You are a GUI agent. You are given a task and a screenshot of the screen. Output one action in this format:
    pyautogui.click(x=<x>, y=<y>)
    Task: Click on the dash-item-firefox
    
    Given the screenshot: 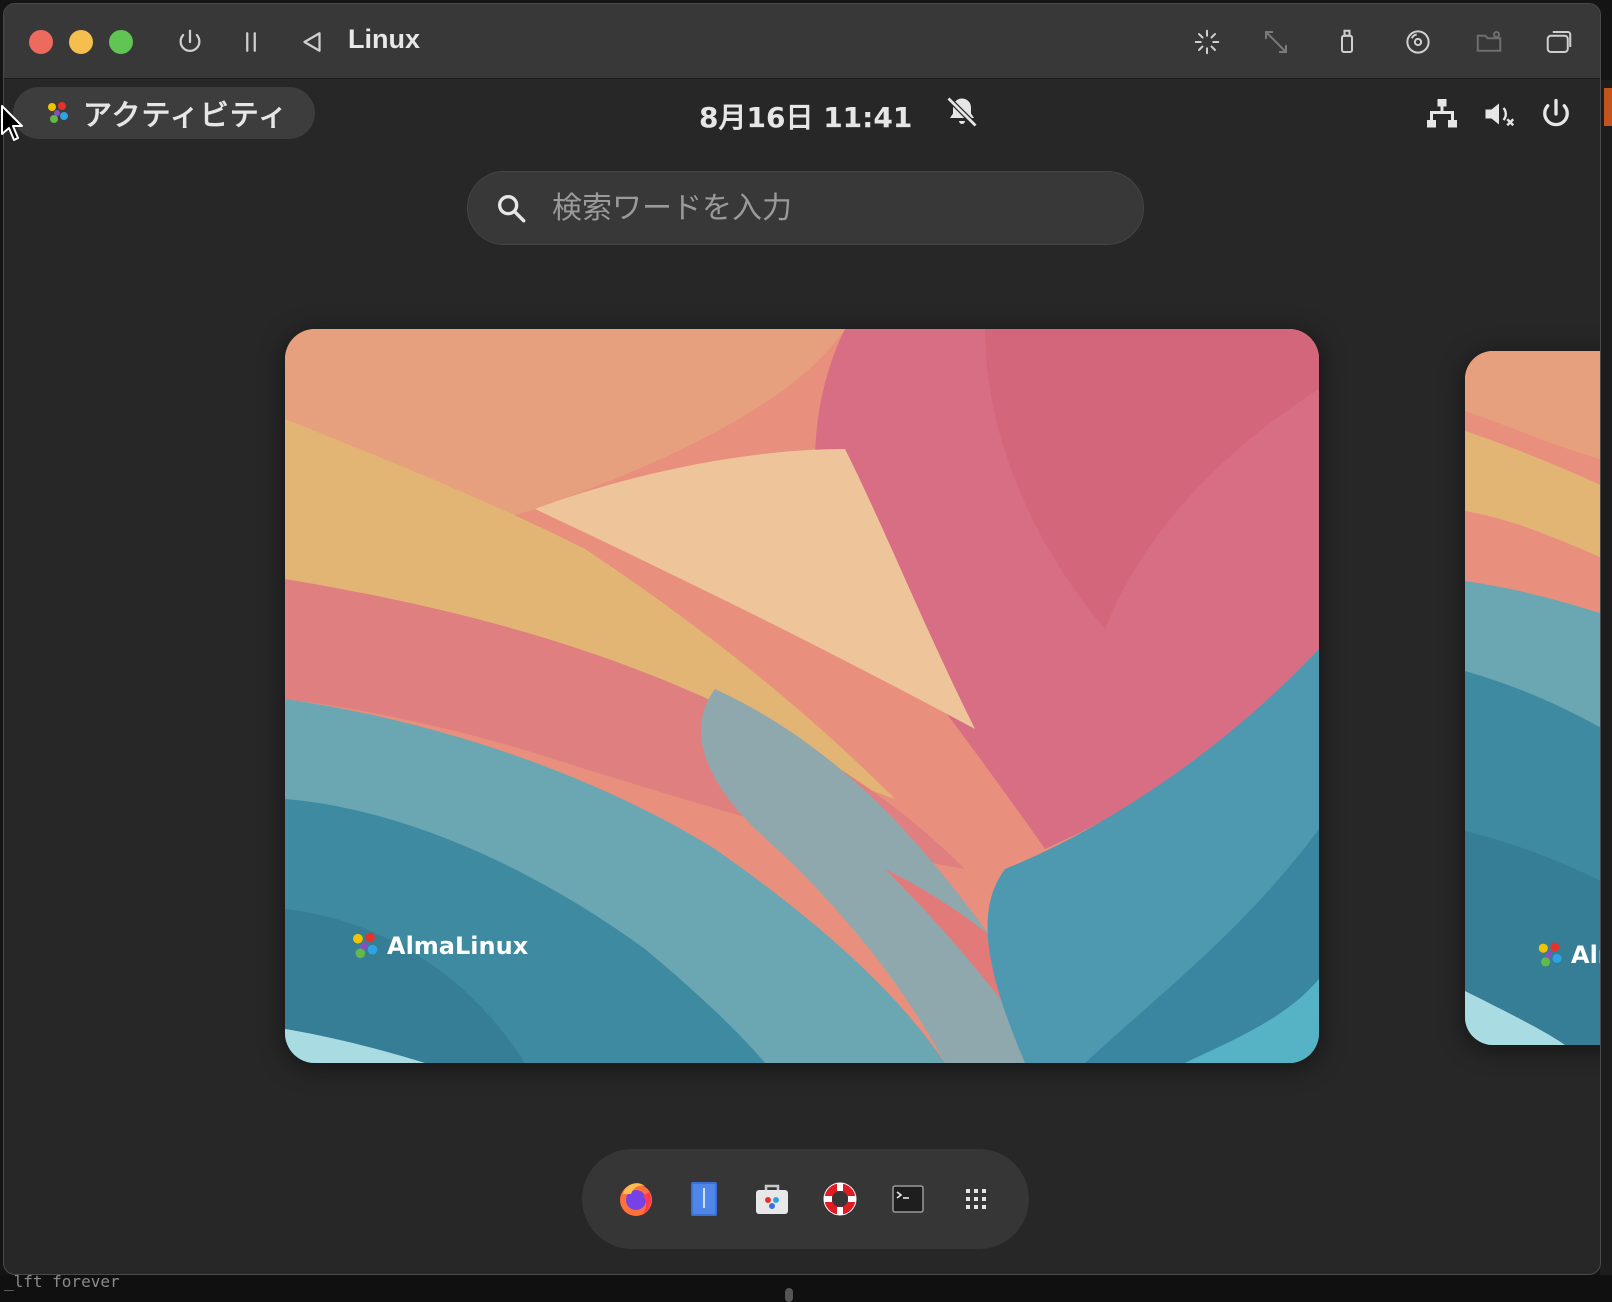 What is the action you would take?
    pyautogui.click(x=636, y=1199)
    